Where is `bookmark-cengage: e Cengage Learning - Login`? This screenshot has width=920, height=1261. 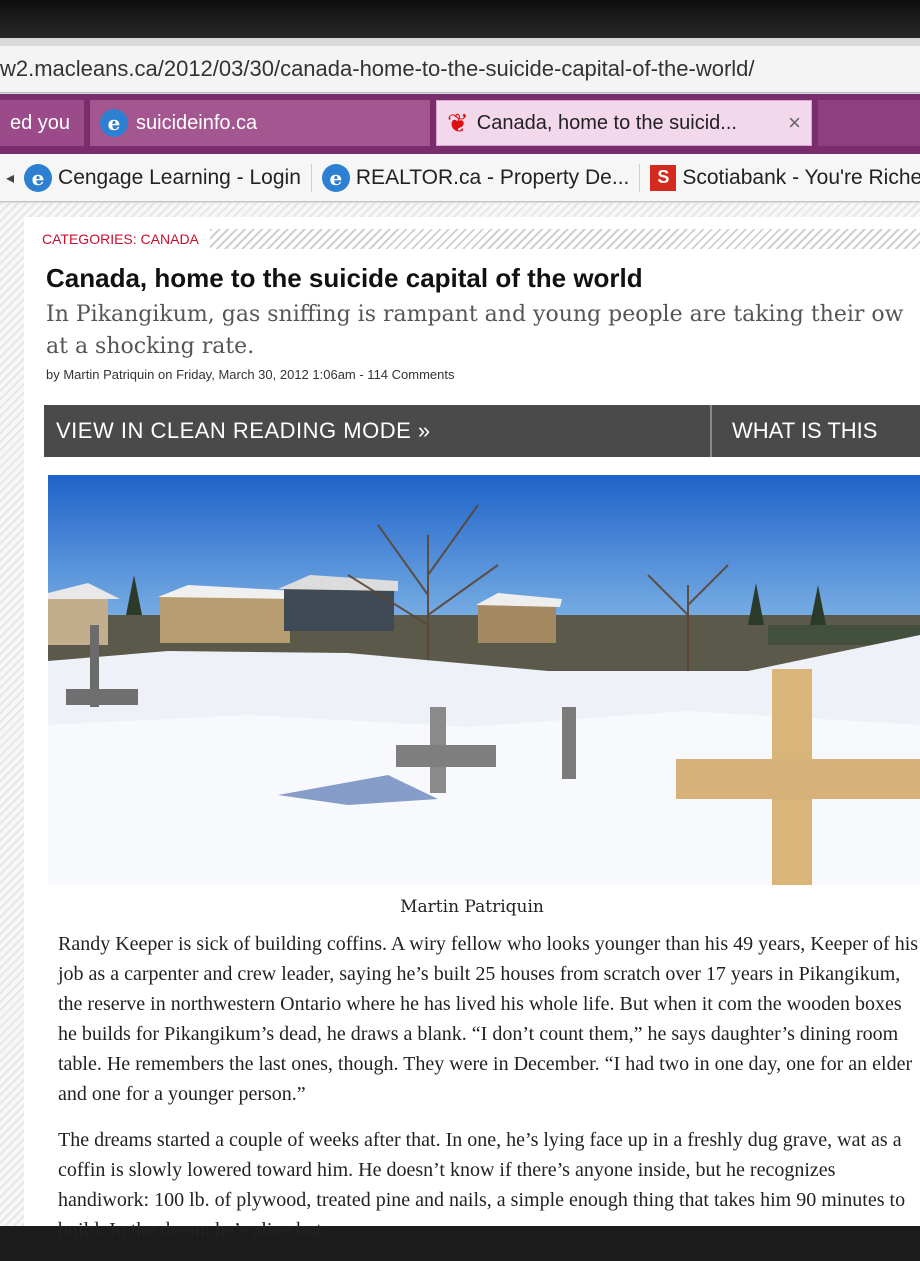
bookmark-cengage: e Cengage Learning - Login is located at coordinates (168, 177).